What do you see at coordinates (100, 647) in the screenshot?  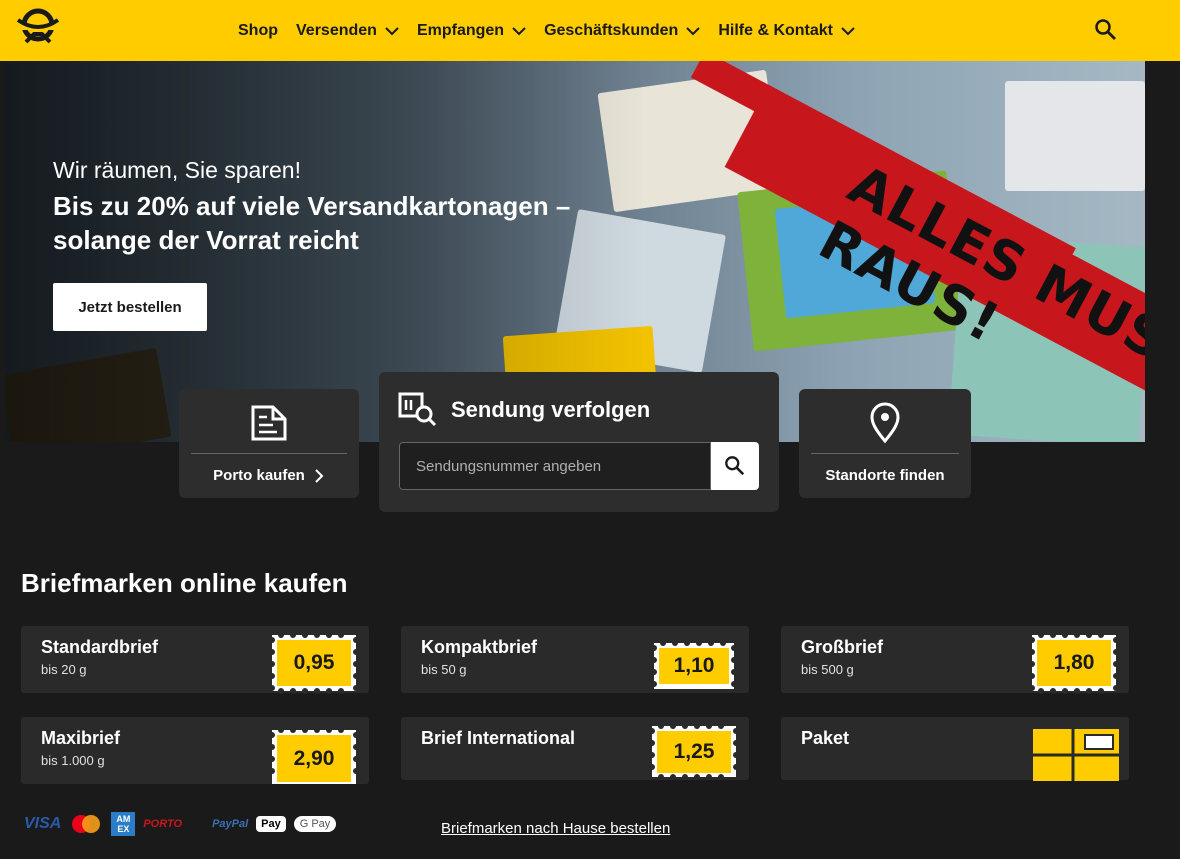 I see `product-name: Standardbrief` at bounding box center [100, 647].